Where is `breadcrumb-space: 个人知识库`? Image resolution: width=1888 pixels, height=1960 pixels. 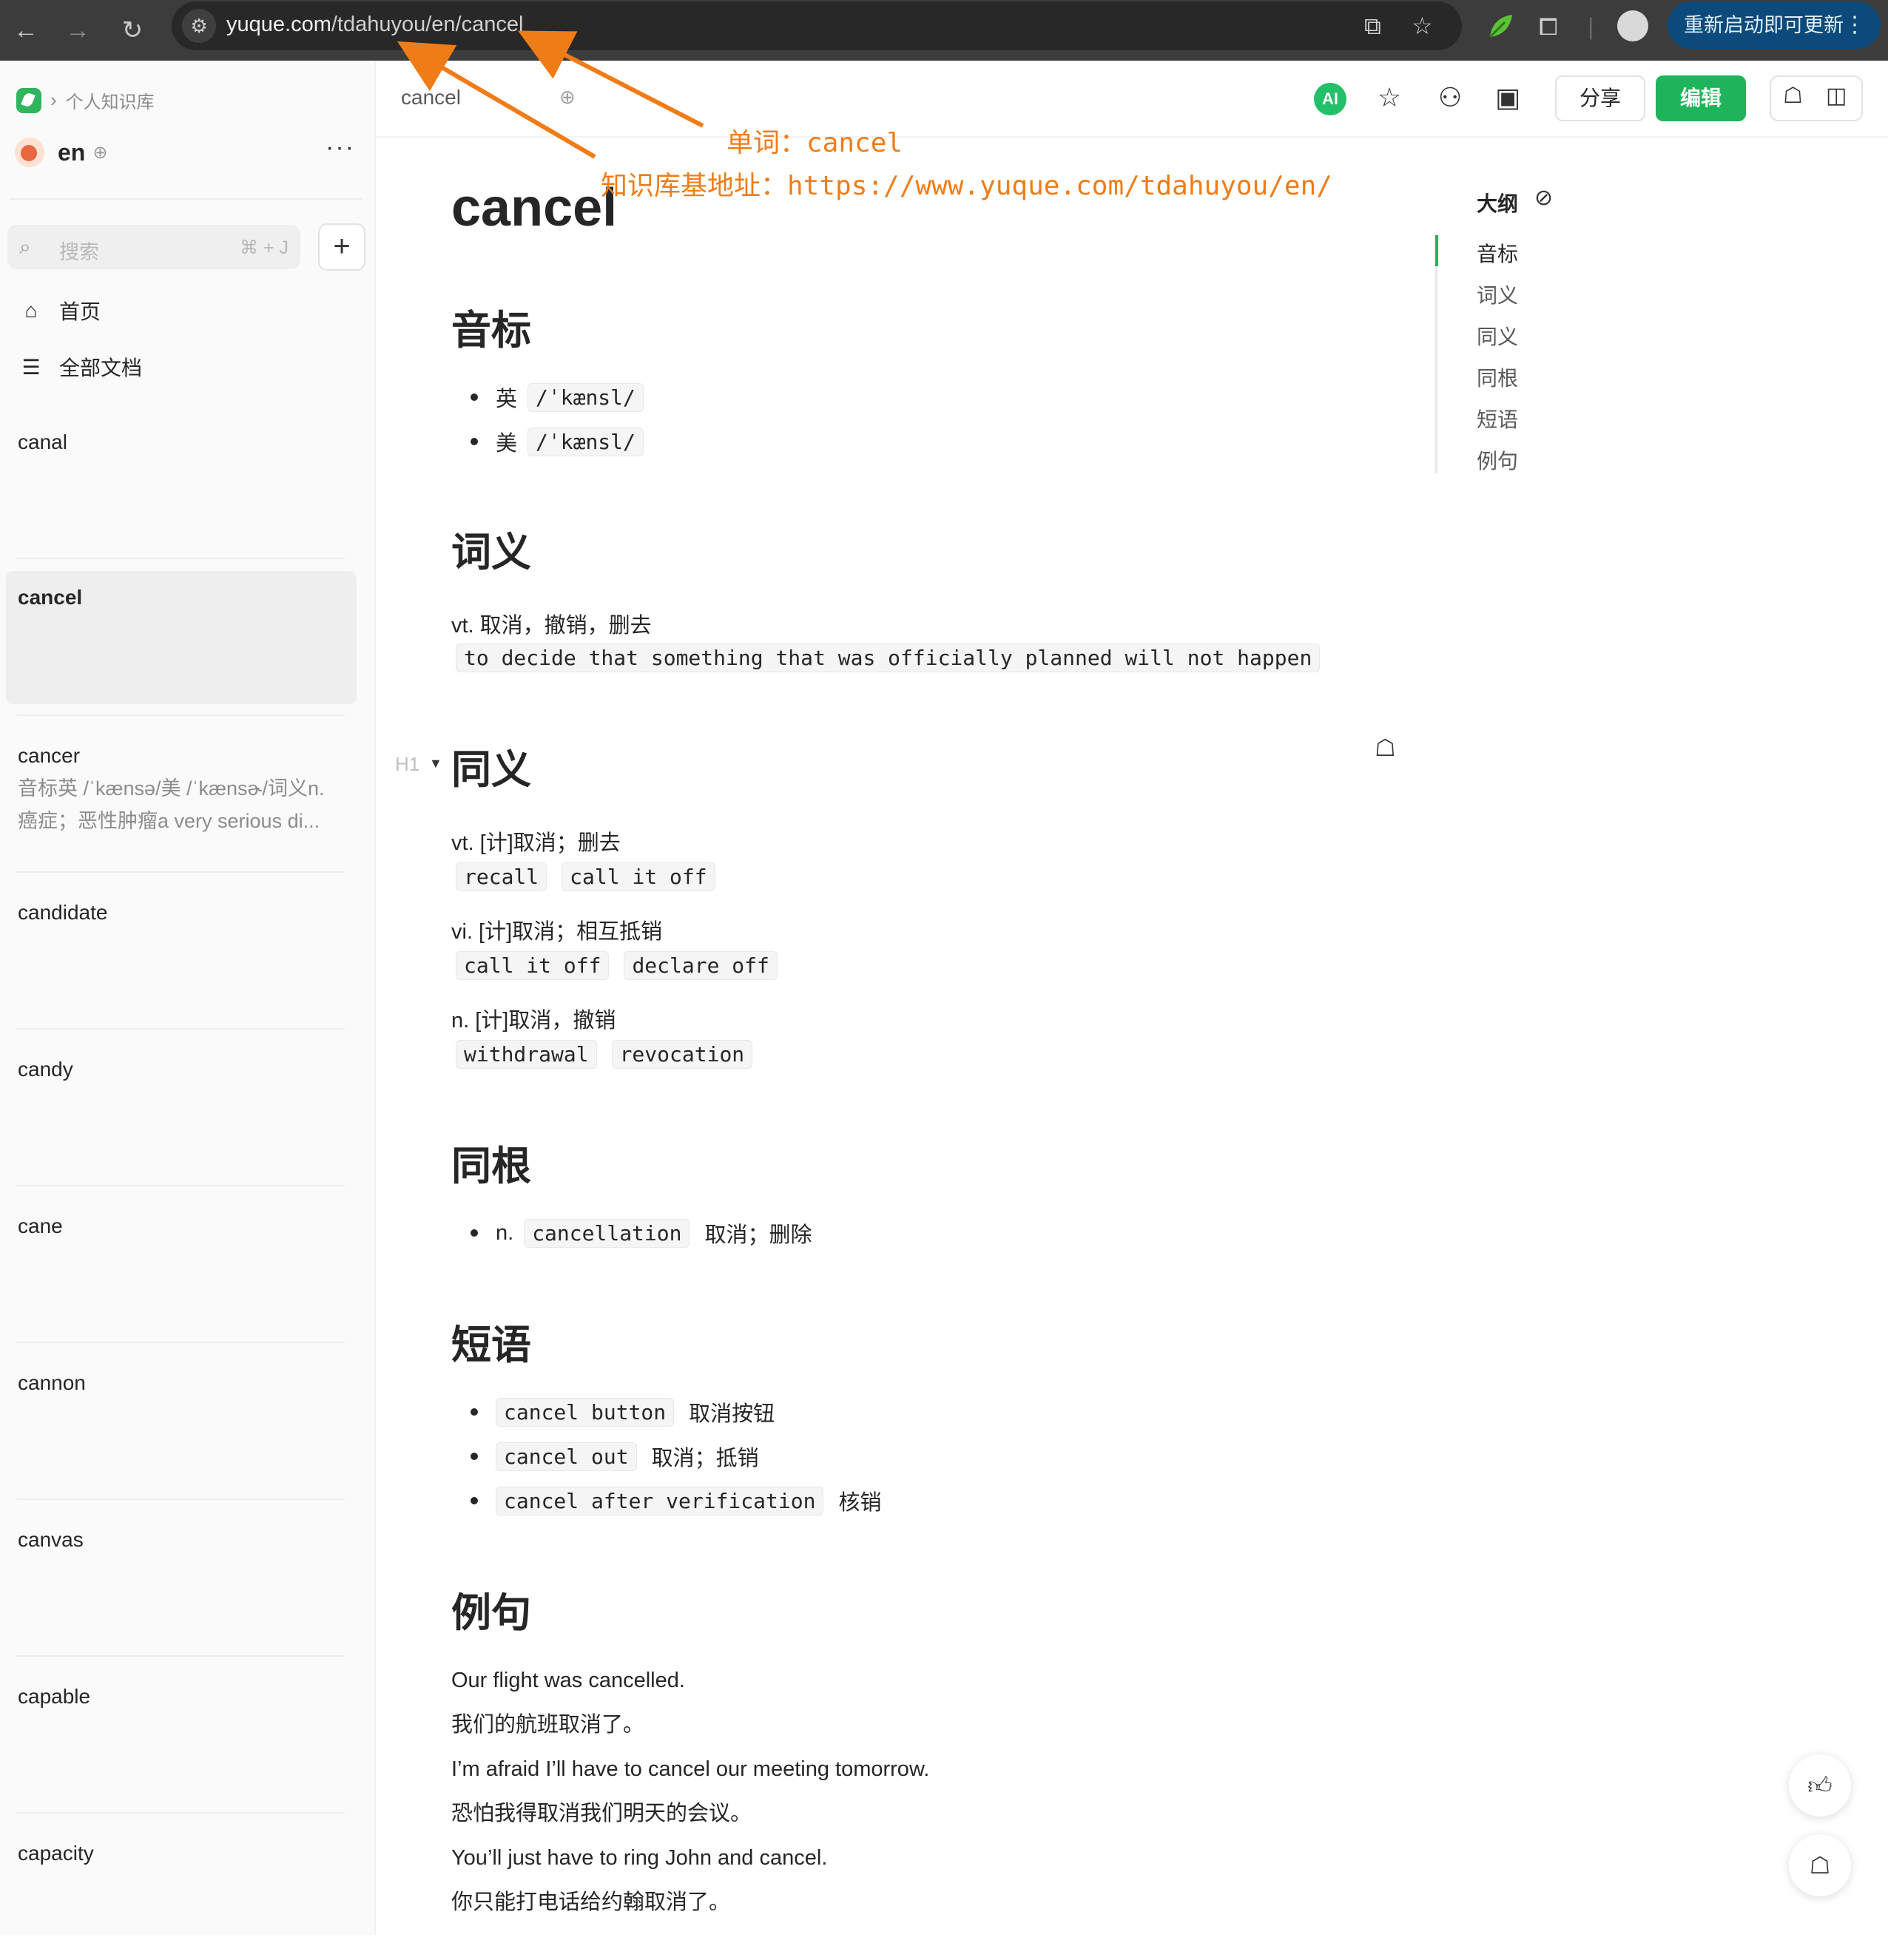 breadcrumb-space: 个人知识库 is located at coordinates (110, 100).